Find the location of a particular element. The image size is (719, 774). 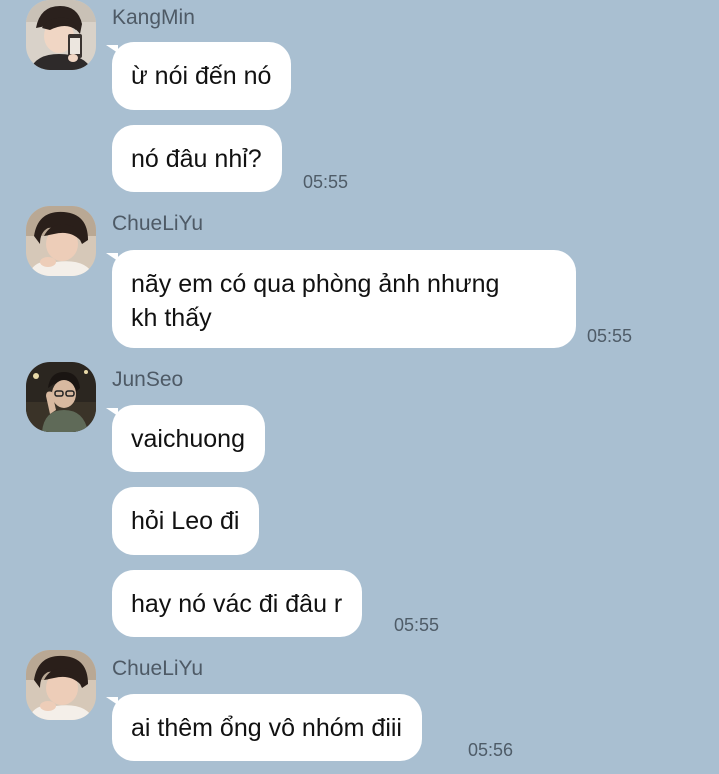

message-bubble: ai thêm ổng vô nhóm điii is located at coordinates (264, 727).